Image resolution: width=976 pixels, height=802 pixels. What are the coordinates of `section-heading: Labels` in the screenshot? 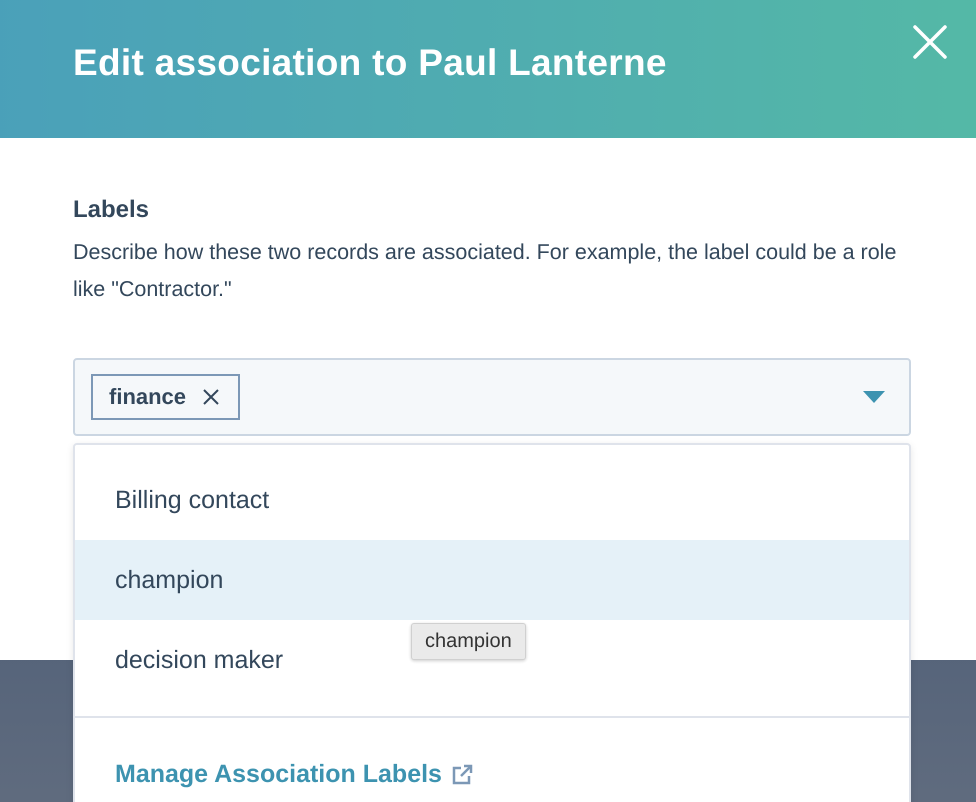 It's located at (111, 210).